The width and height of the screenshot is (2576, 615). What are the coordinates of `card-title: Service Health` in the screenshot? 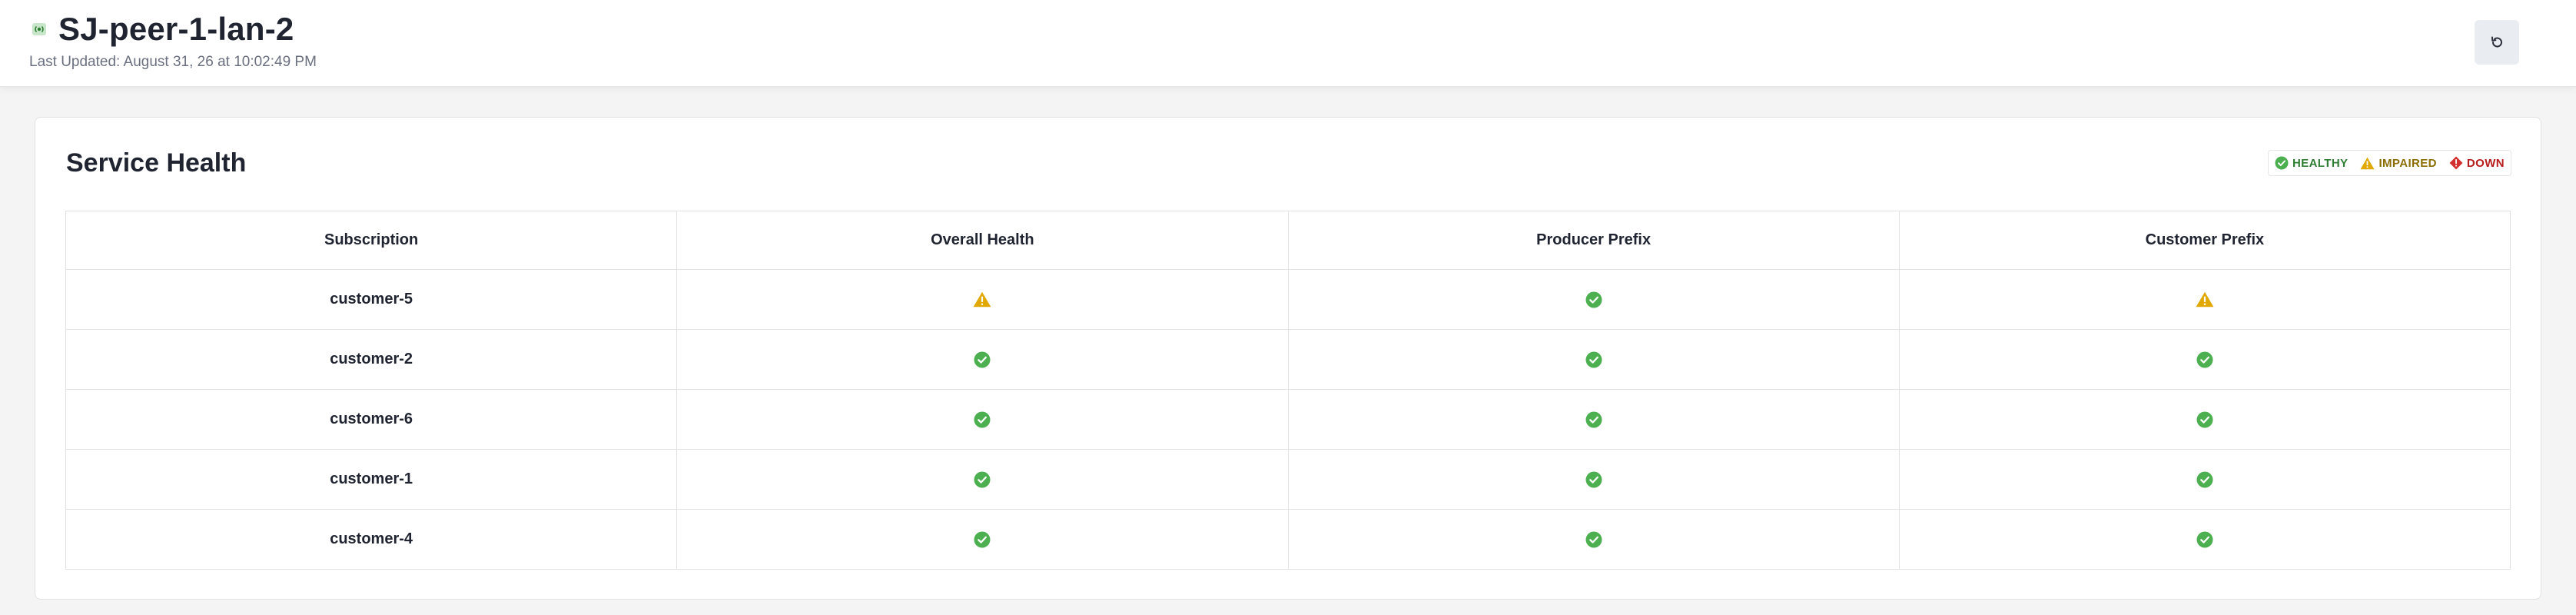 It's located at (156, 163).